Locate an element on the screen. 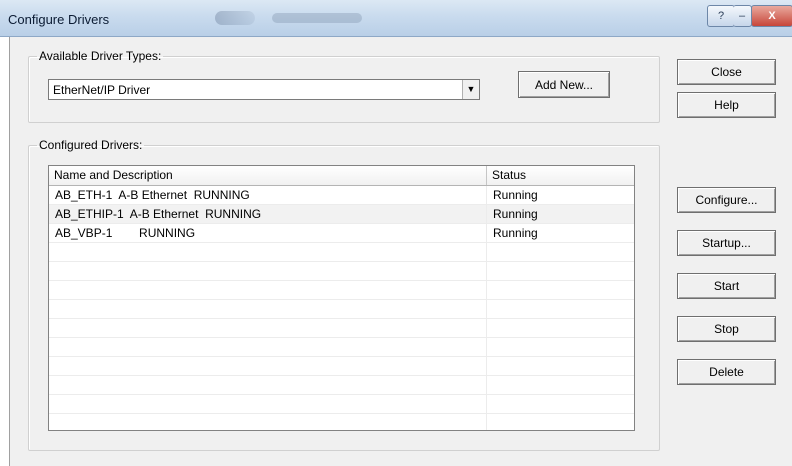 The image size is (792, 466). window-title: Configure Drivers is located at coordinates (59, 19).